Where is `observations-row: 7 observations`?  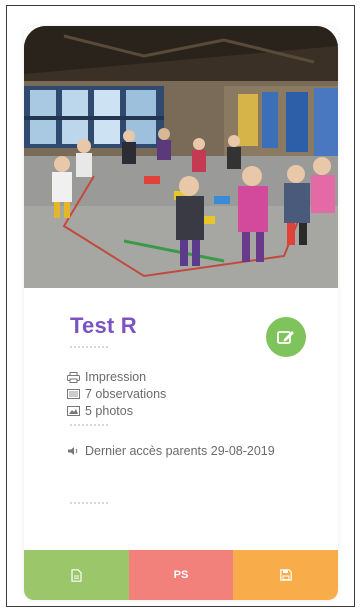
observations-row: 7 observations is located at coordinates (116, 394).